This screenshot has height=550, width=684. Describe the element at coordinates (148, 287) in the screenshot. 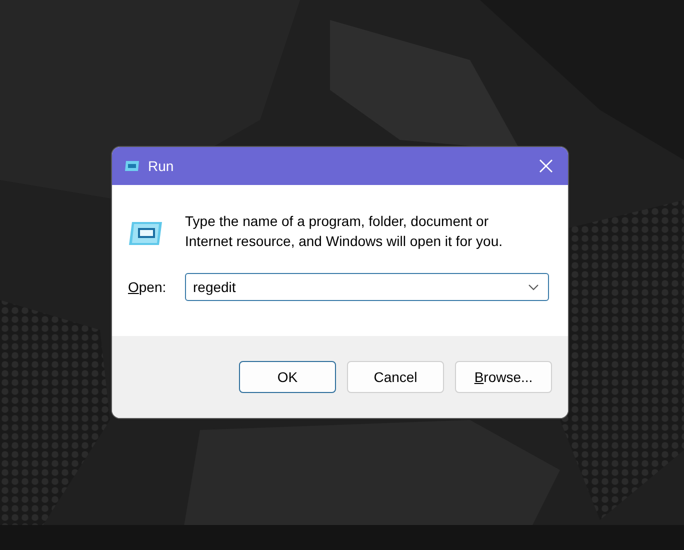

I see `open-label: Open:` at that location.